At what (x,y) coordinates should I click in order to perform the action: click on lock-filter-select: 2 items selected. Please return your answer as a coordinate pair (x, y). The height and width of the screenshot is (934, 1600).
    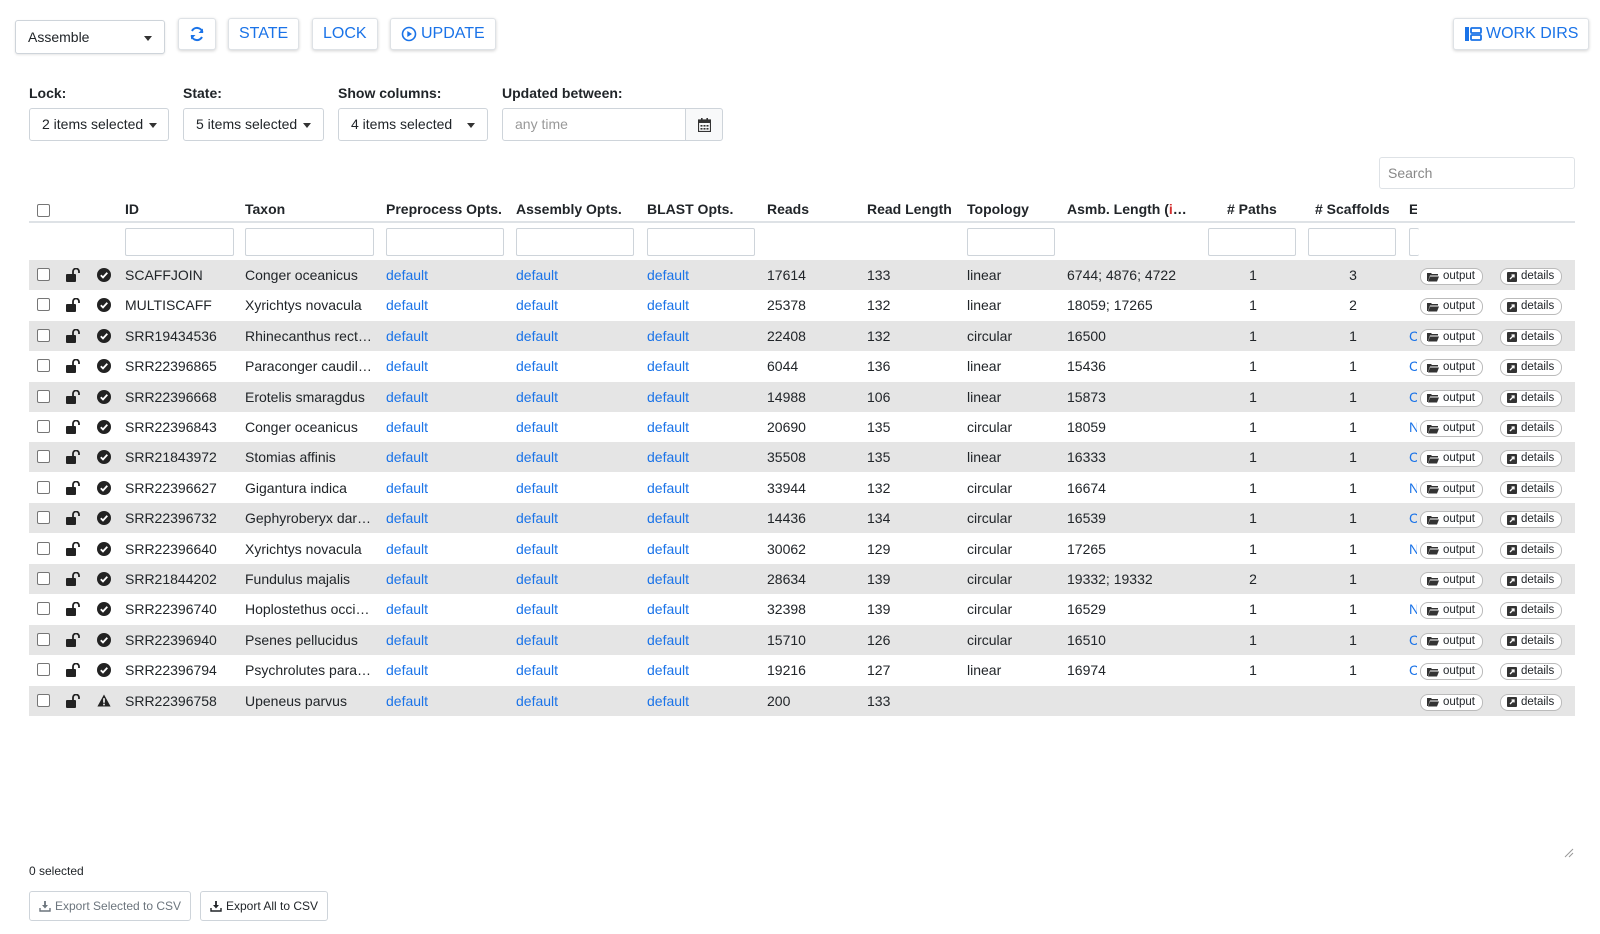
    Looking at the image, I should click on (99, 124).